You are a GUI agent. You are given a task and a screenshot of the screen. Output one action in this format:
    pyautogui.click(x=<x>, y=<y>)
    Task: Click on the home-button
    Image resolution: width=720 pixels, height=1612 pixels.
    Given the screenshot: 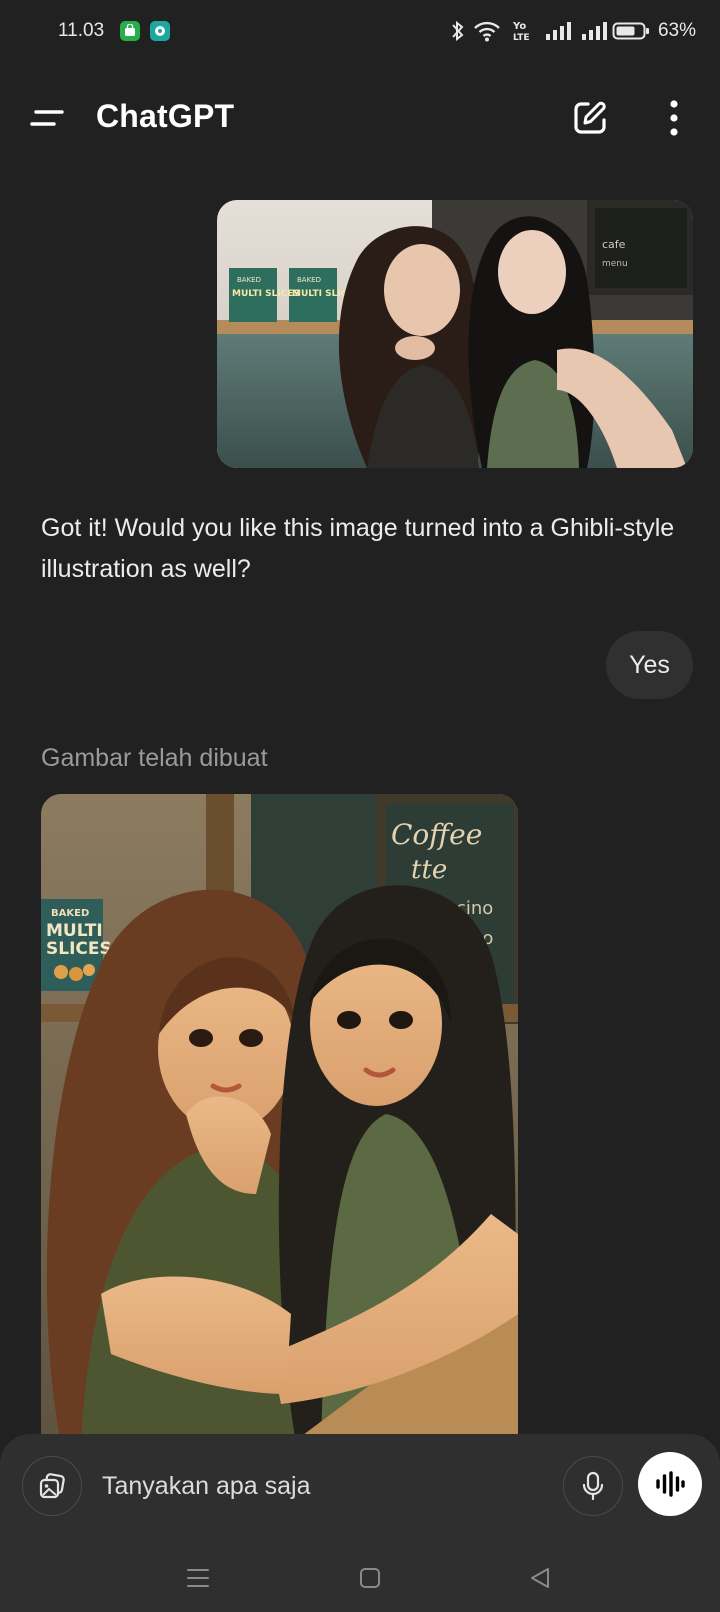 What is the action you would take?
    pyautogui.click(x=370, y=1578)
    